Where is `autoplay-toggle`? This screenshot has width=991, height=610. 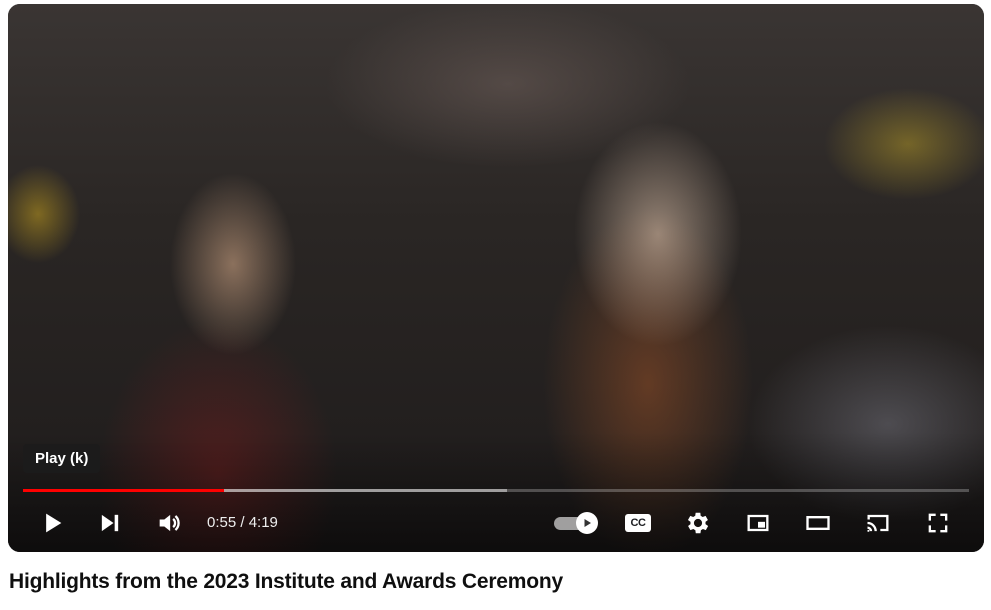 autoplay-toggle is located at coordinates (576, 523).